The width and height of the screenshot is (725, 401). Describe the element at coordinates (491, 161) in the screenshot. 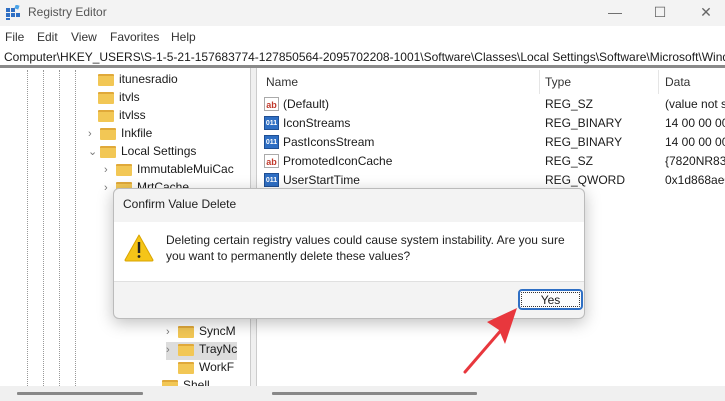

I see `list-row: ab PromotedIconCache REG_SZ {7820NR83-` at that location.